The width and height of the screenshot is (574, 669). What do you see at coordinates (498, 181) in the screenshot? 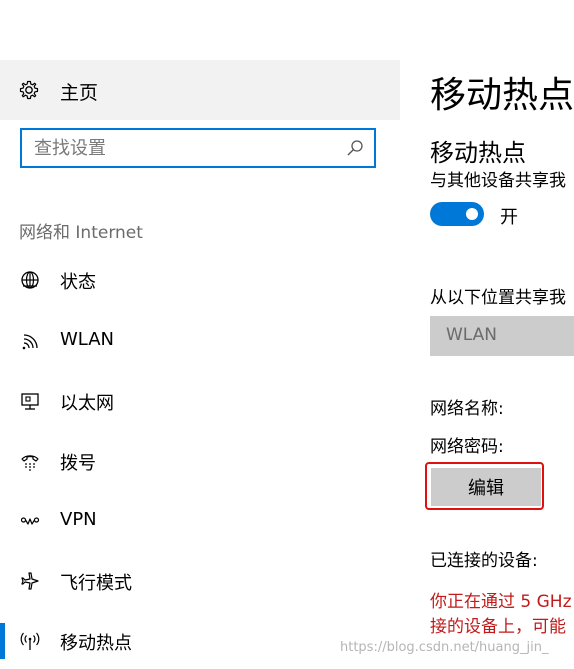
I see `section-description: 与其他设备共享我` at bounding box center [498, 181].